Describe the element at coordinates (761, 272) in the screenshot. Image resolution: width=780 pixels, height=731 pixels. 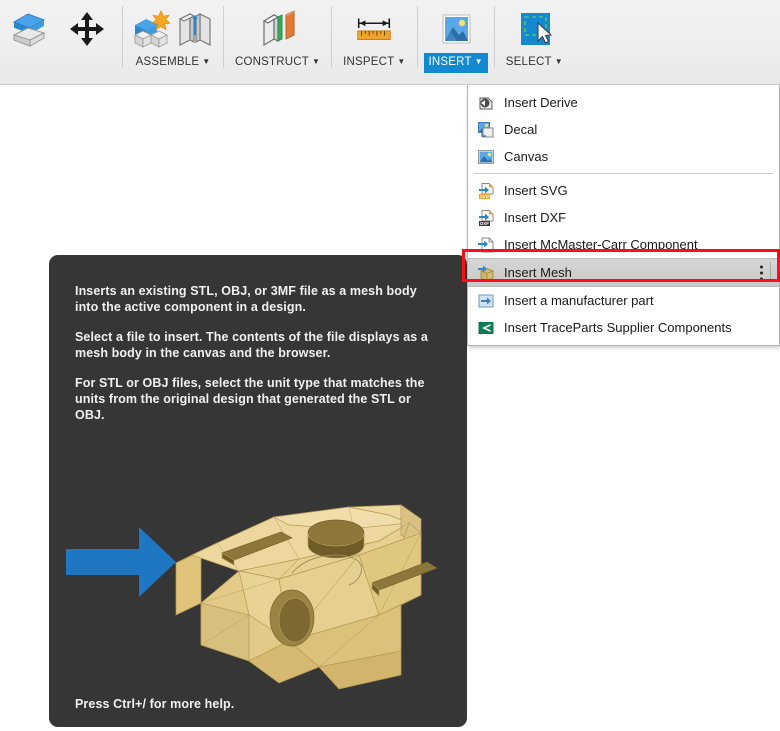
I see `more-options-icon` at that location.